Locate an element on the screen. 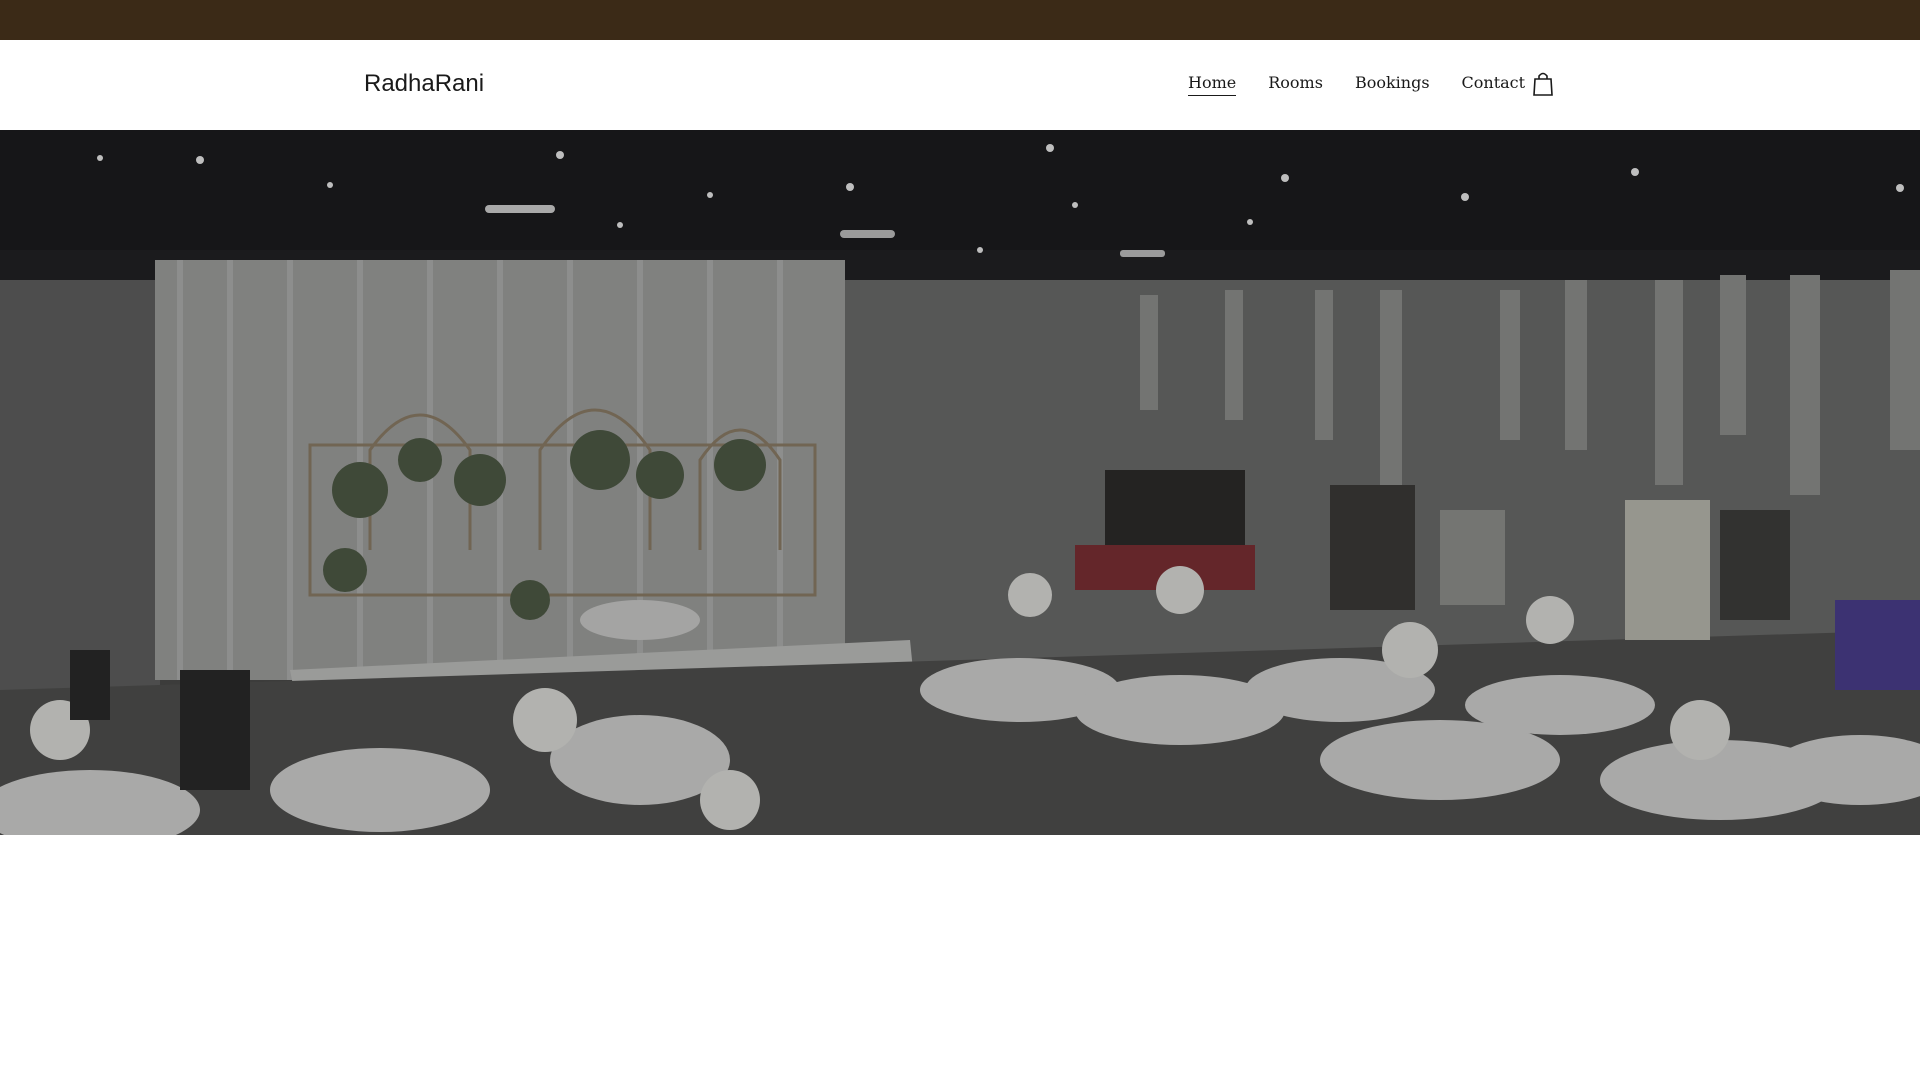  main-nav: Home Rooms Bookings Contact is located at coordinates (1372, 87).